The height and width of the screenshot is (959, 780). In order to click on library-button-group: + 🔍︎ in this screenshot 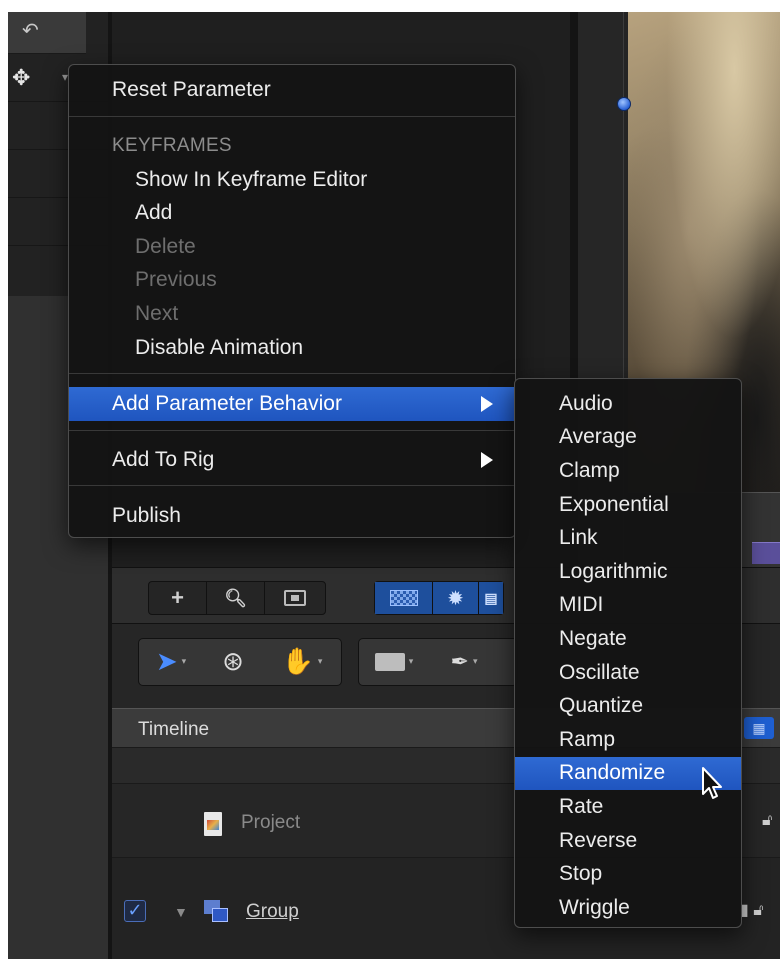, I will do `click(237, 598)`.